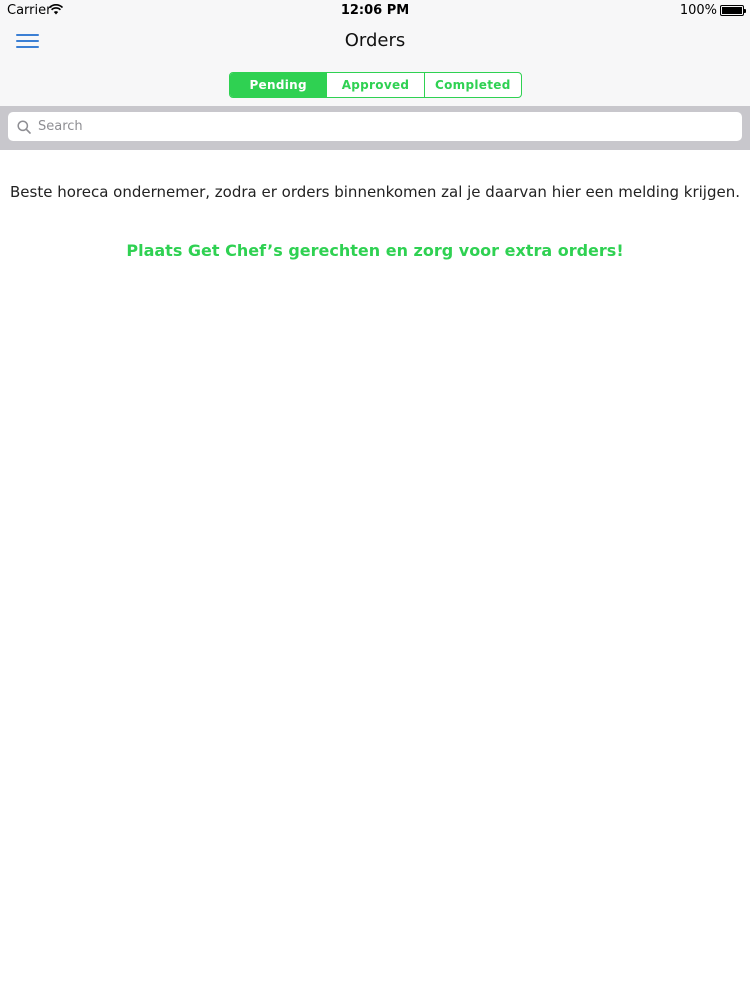 This screenshot has width=750, height=1000. Describe the element at coordinates (698, 10) in the screenshot. I see `battery-percentage: 100%` at that location.